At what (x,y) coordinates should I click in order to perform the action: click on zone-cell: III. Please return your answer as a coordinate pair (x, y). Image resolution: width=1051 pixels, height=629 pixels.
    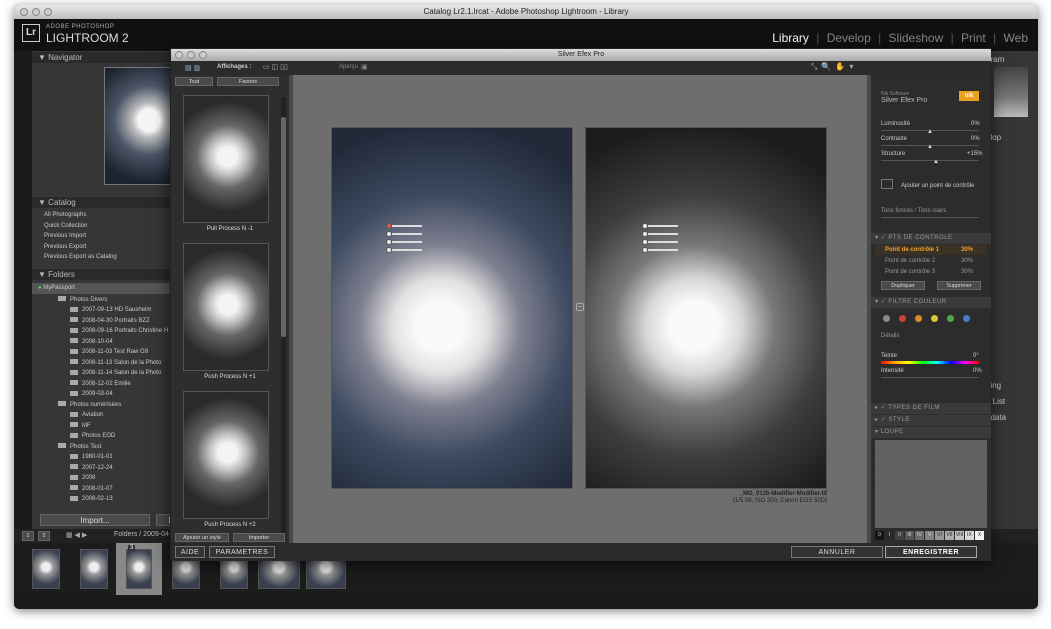
    Looking at the image, I should click on (909, 535).